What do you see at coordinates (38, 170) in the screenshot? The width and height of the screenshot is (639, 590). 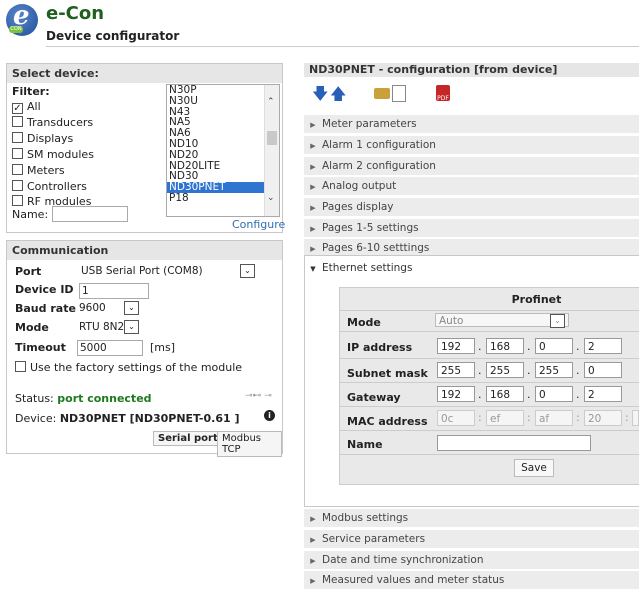 I see `filter-meters: Meters` at bounding box center [38, 170].